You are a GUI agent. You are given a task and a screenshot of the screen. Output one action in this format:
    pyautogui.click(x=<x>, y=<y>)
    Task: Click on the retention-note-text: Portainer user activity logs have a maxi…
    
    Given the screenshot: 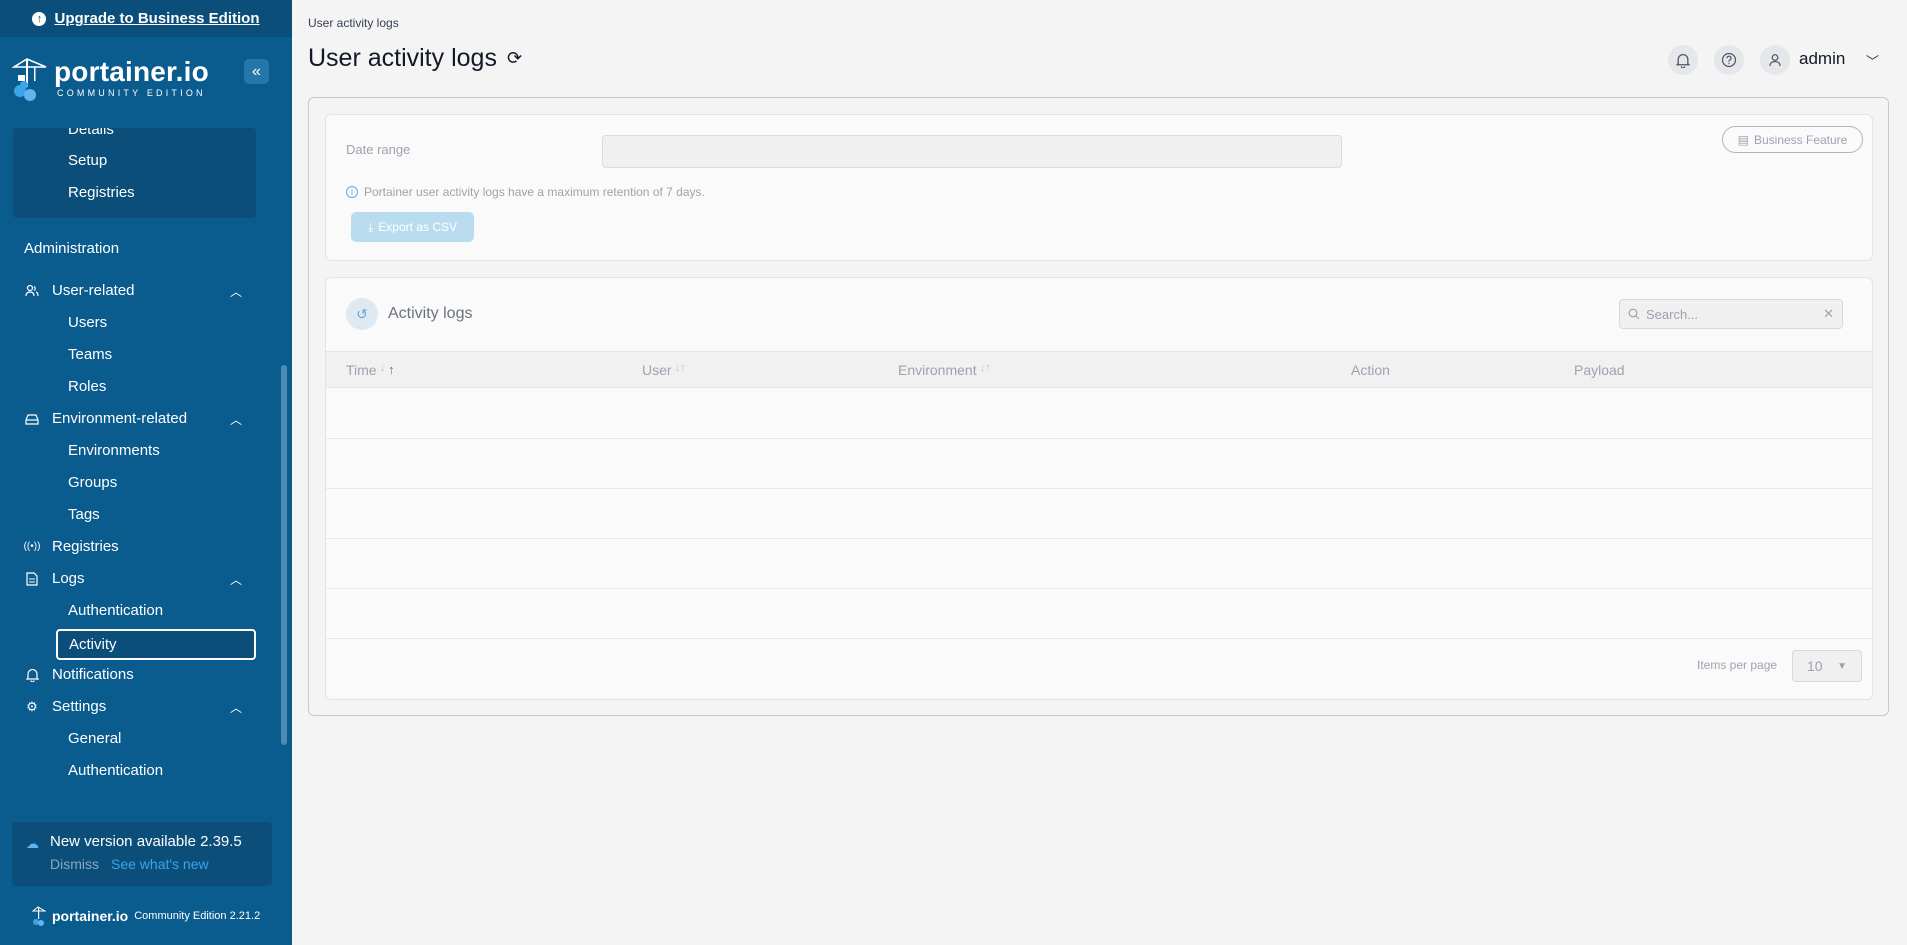 What is the action you would take?
    pyautogui.click(x=534, y=192)
    